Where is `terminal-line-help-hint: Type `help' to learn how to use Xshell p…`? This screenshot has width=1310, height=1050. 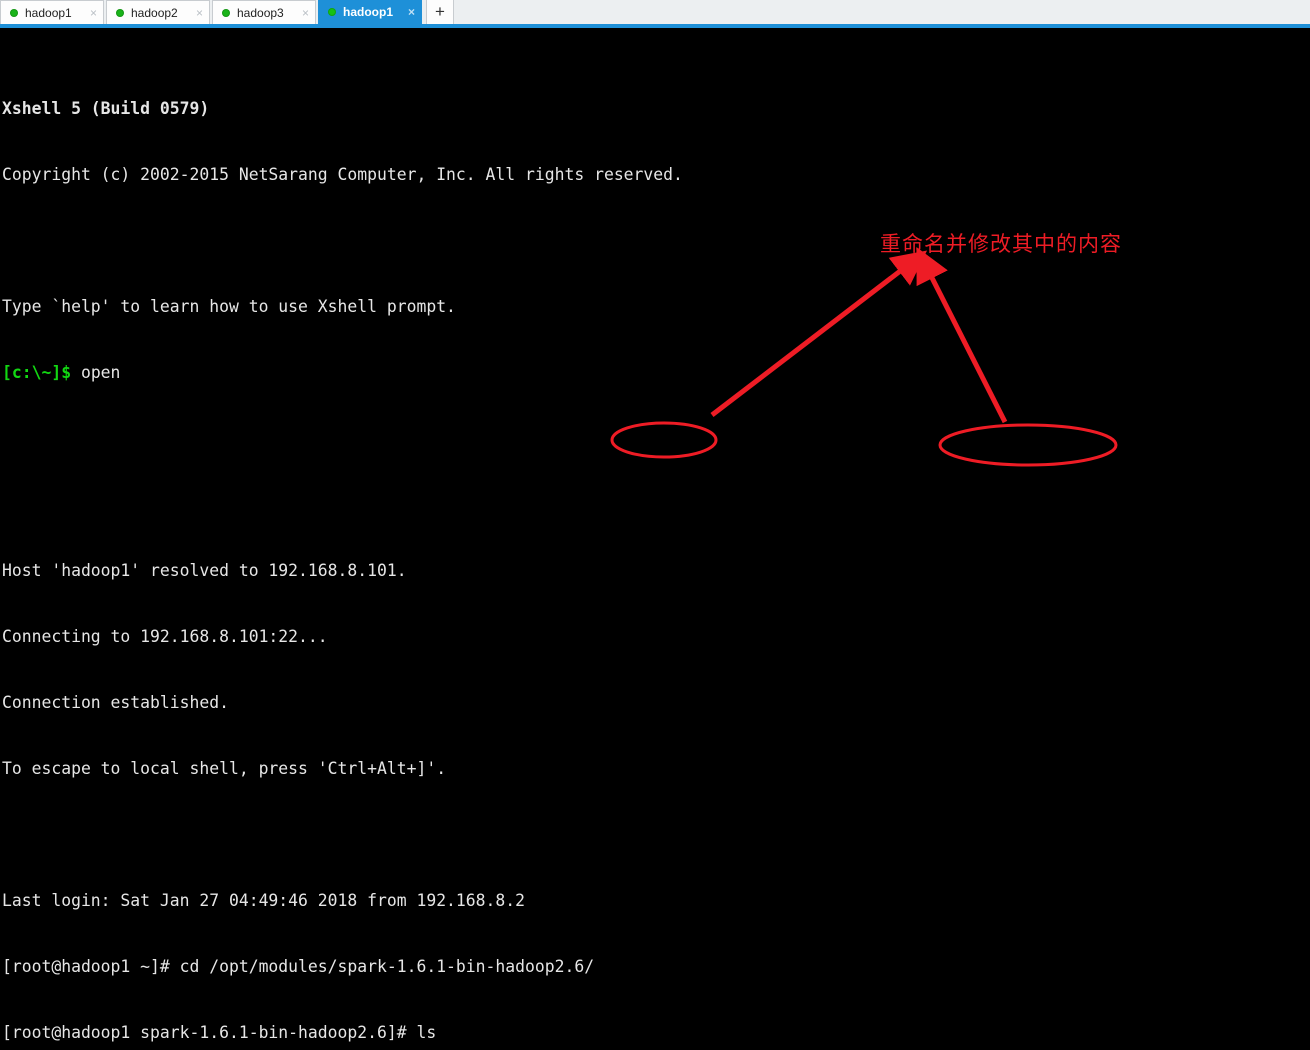
terminal-line-help-hint: Type `help' to learn how to use Xshell p… is located at coordinates (229, 306).